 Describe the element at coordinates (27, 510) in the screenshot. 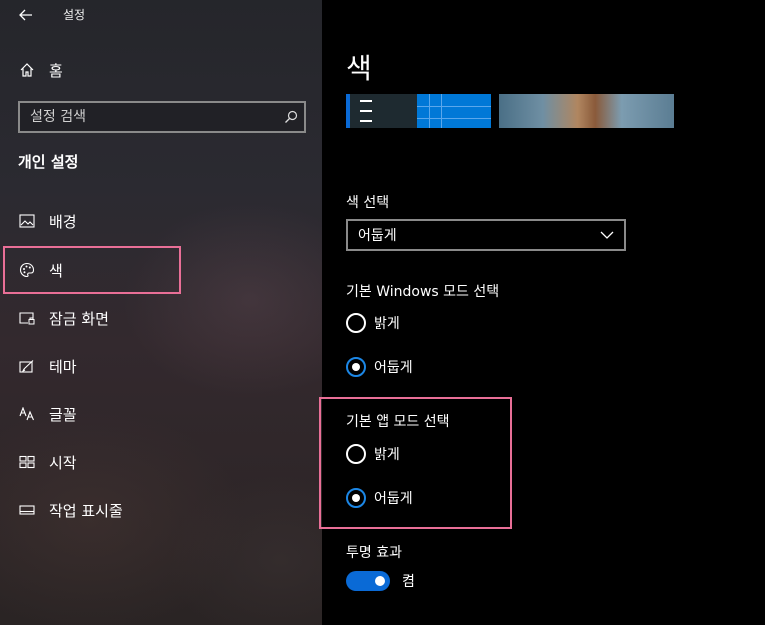

I see `taskbar-icon` at that location.